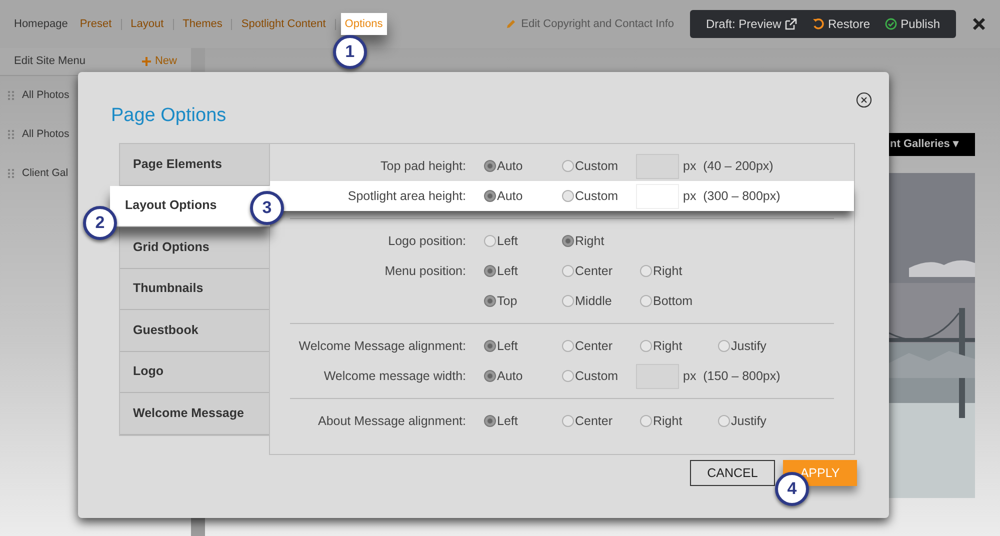 The height and width of the screenshot is (536, 1000). I want to click on range-hint: px (150 – 800px), so click(731, 376).